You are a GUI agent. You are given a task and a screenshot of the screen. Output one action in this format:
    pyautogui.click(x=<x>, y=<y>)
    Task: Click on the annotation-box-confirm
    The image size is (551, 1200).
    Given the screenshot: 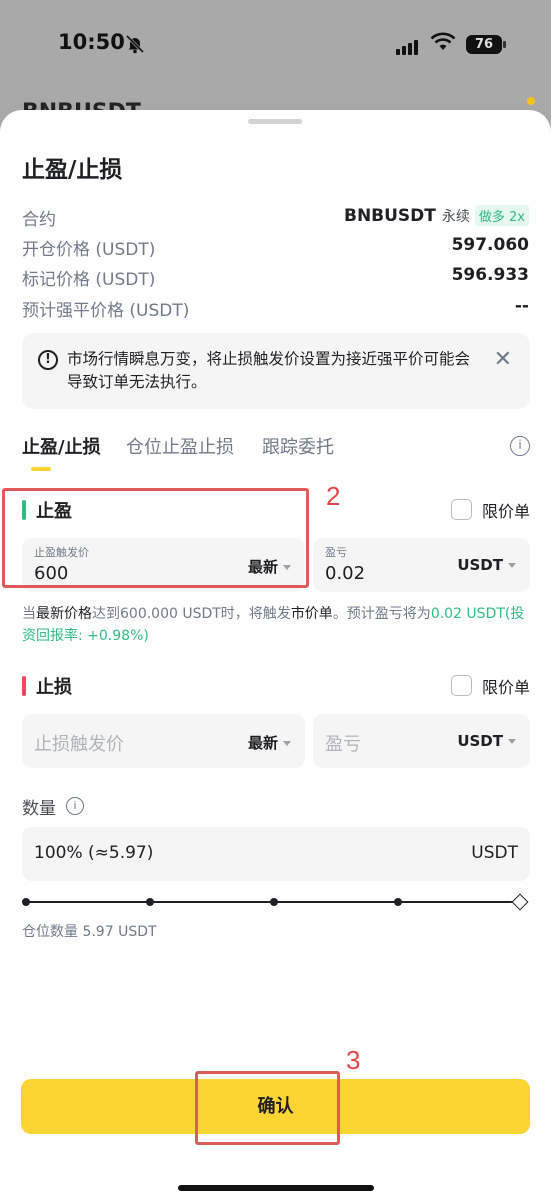 What is the action you would take?
    pyautogui.click(x=267, y=1108)
    